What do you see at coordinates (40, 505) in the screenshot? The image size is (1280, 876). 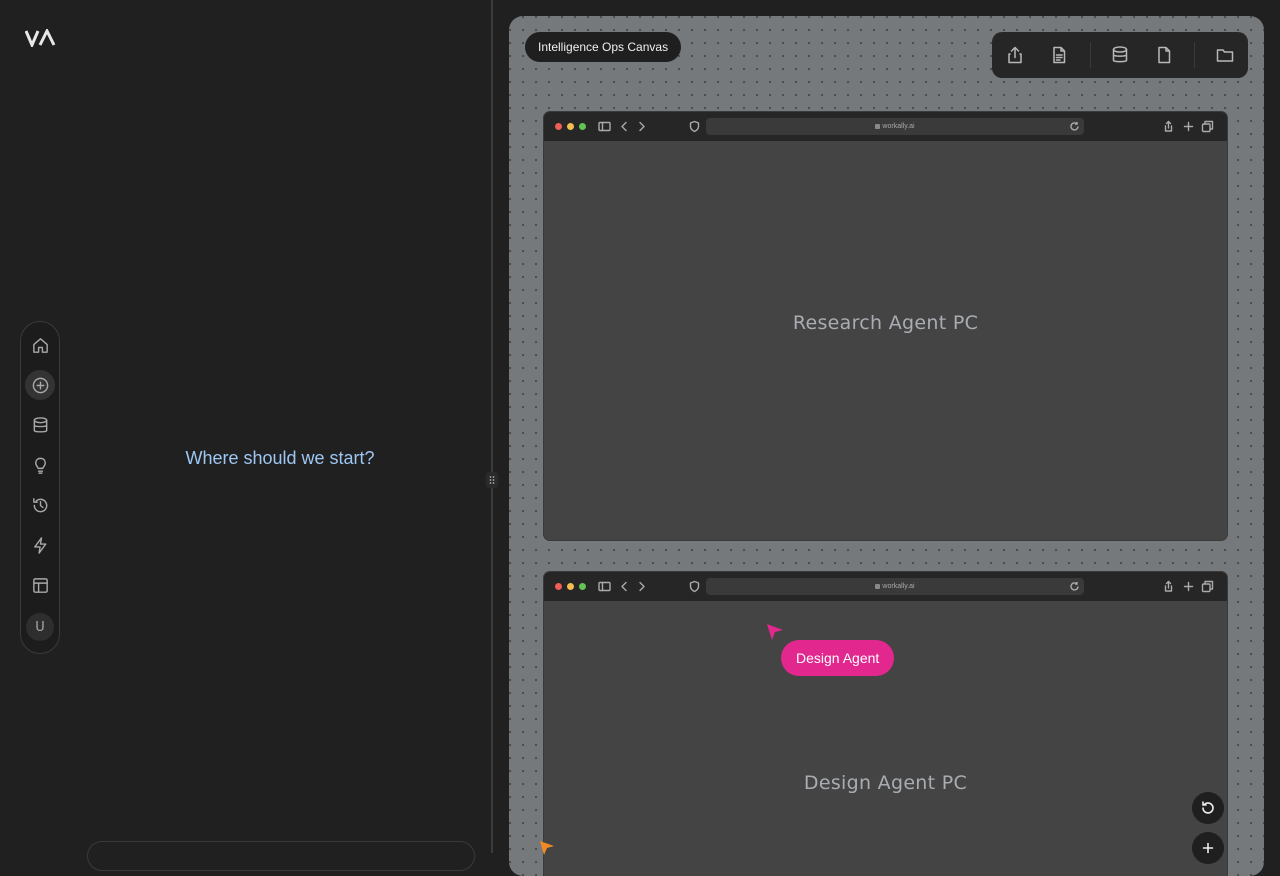 I see `history-icon` at bounding box center [40, 505].